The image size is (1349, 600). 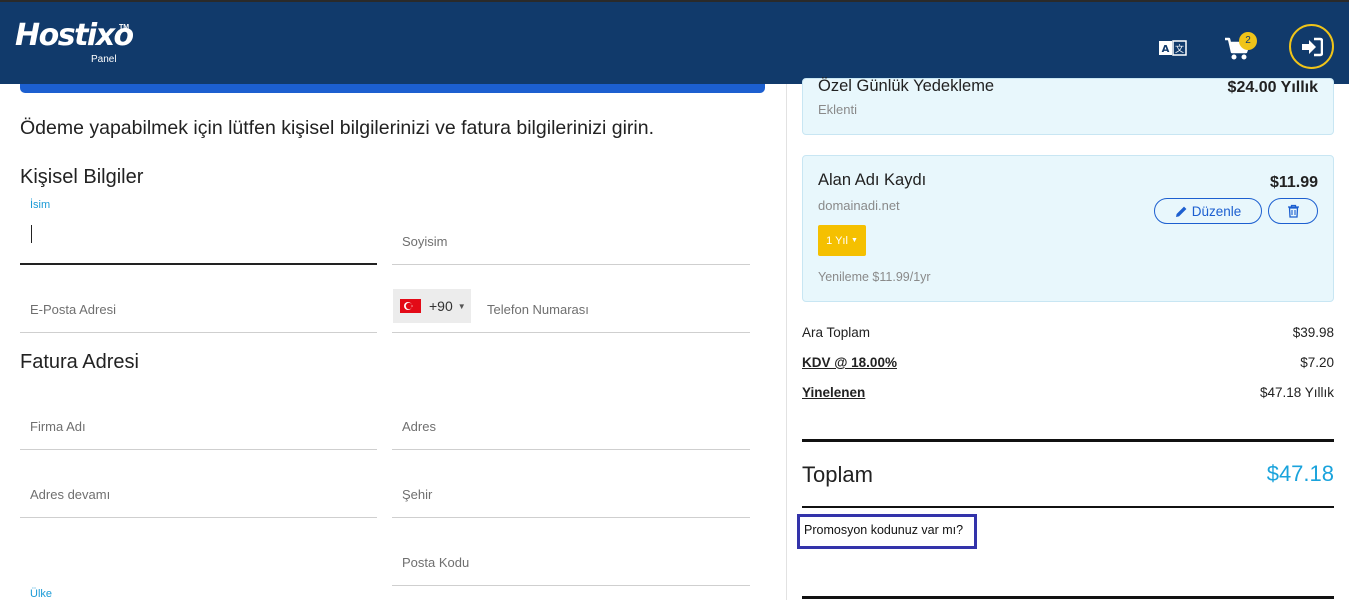 I want to click on first-name-field, so click(x=198, y=231).